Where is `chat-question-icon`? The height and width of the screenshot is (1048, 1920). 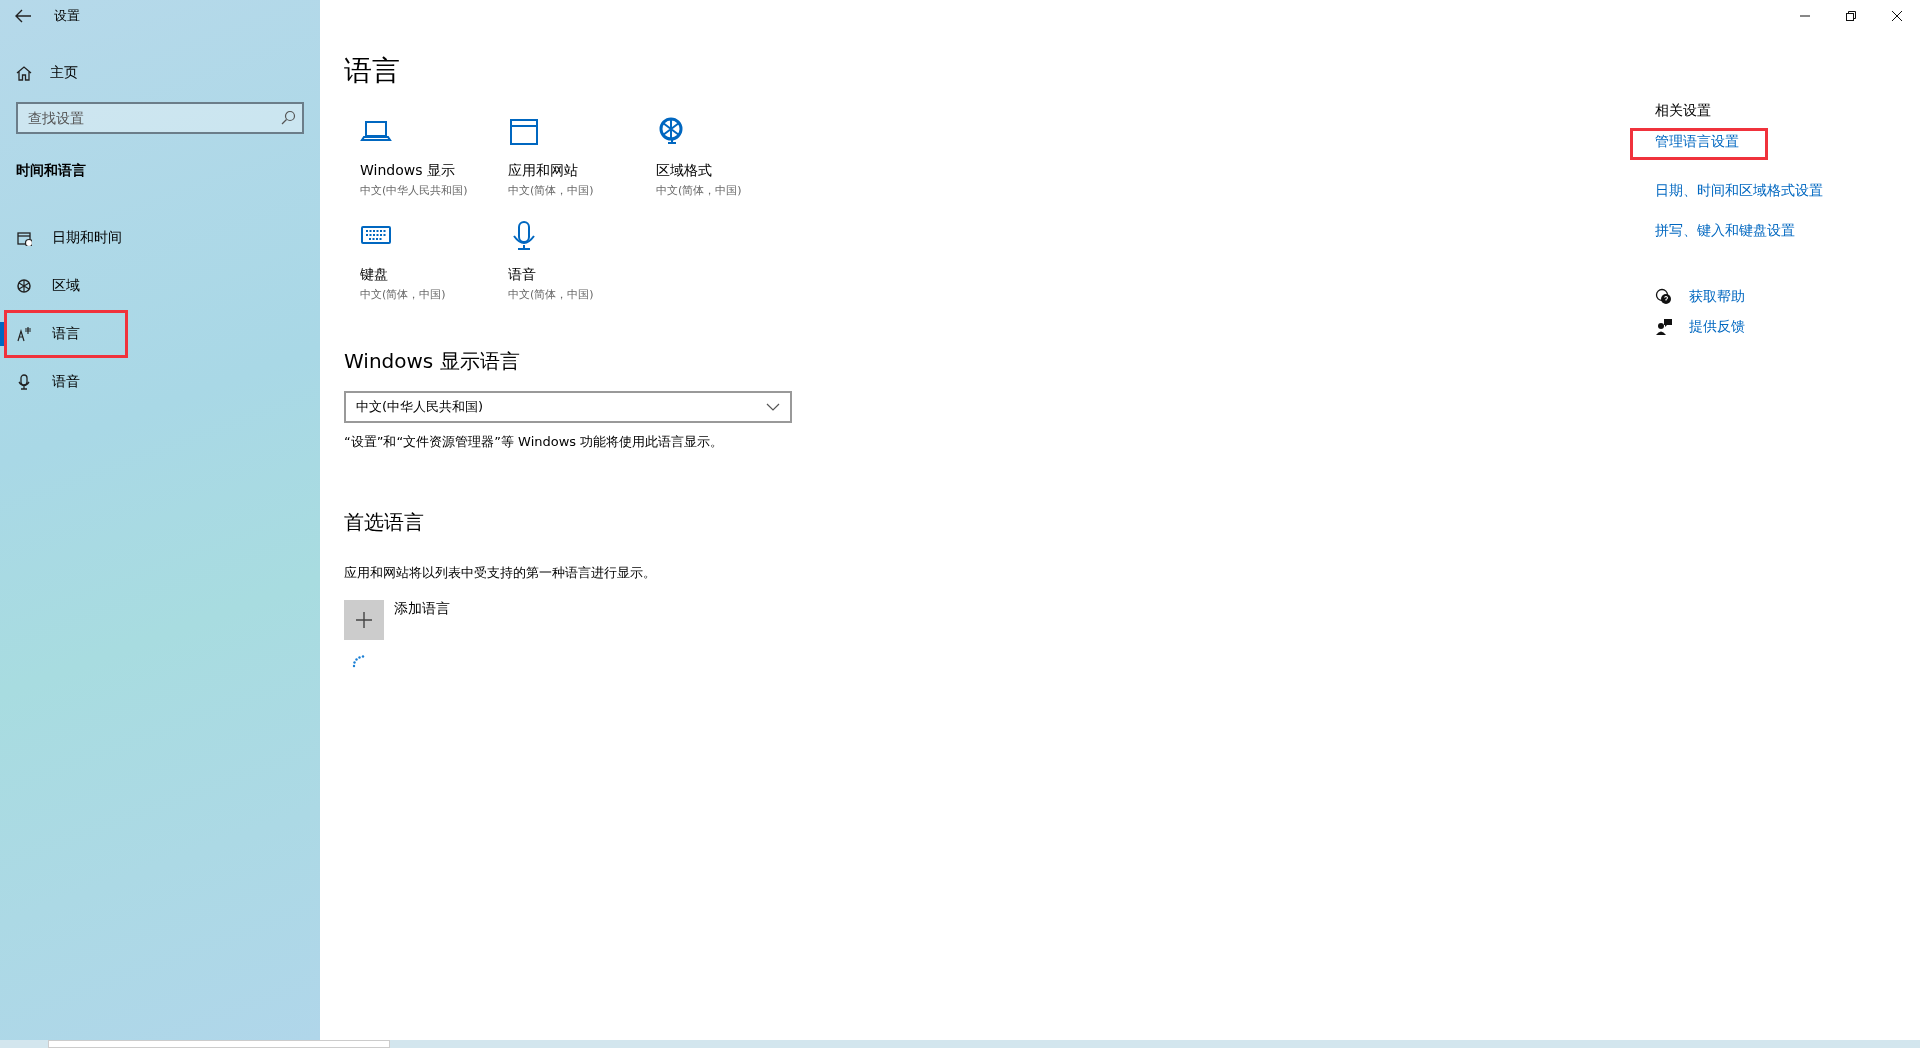
chat-question-icon is located at coordinates (1664, 297).